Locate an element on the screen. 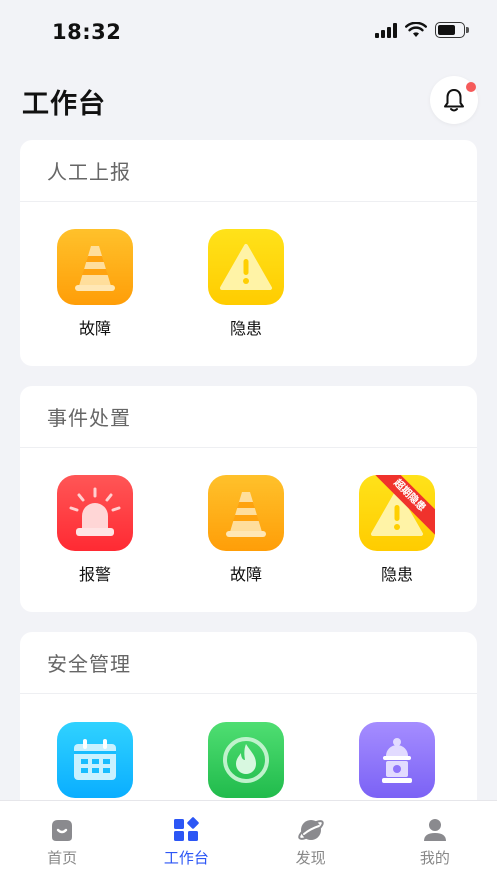 The image size is (497, 883). report-fault-tile: 故障 is located at coordinates (95, 284).